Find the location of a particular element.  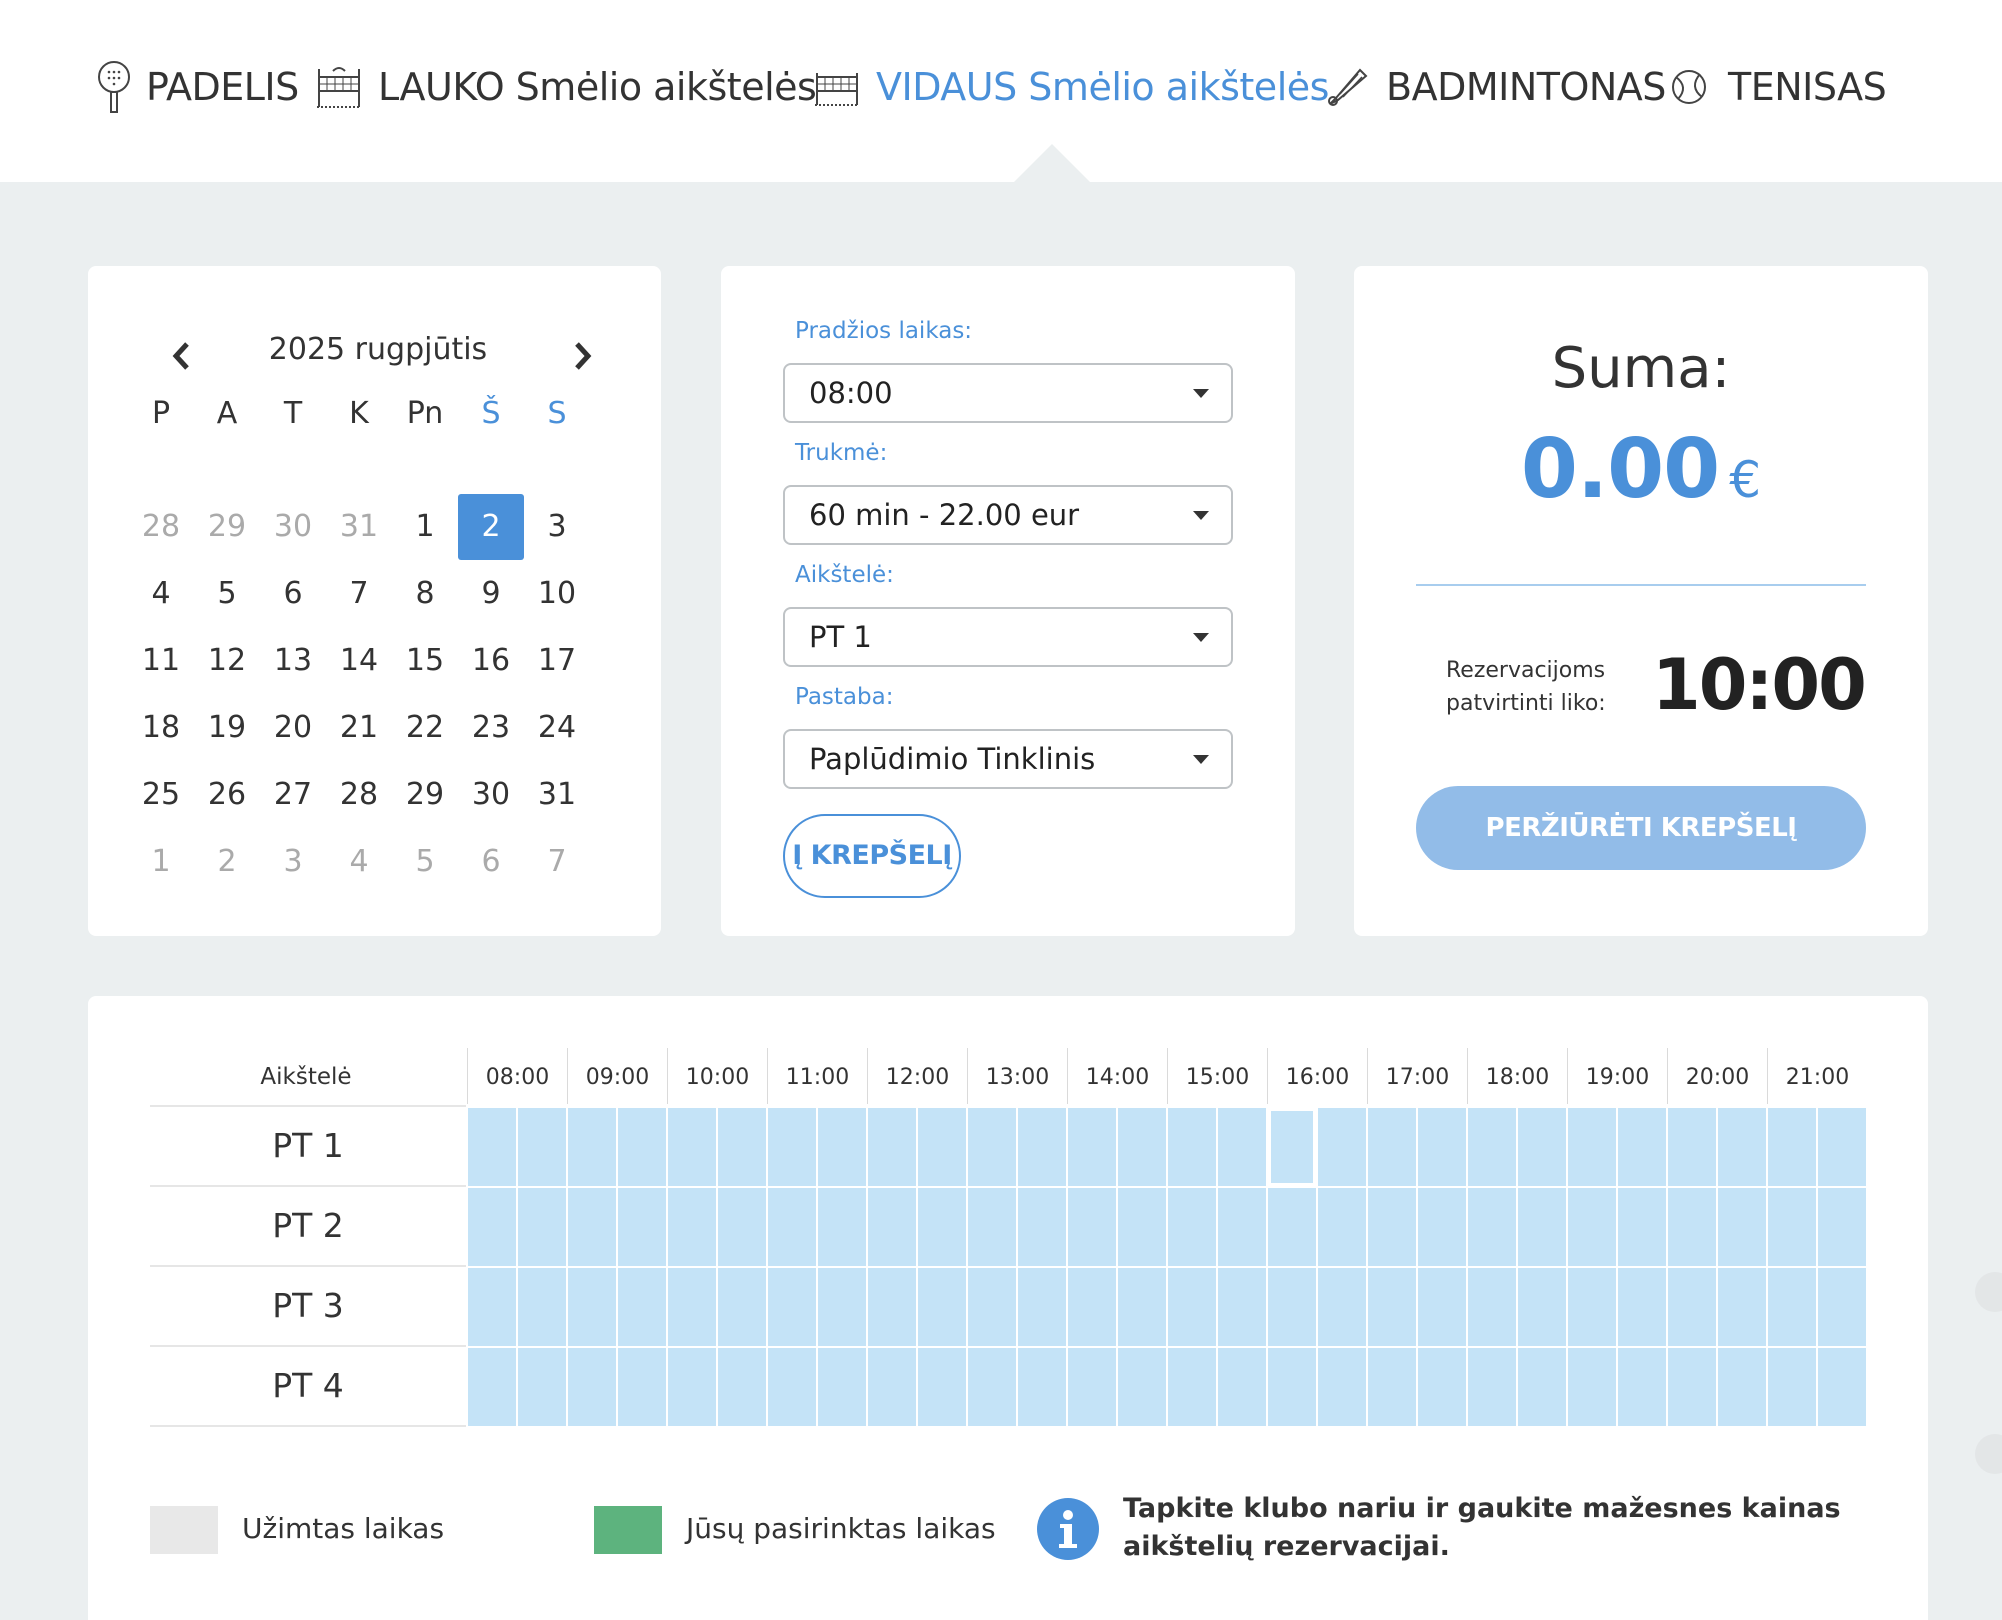

nav-item-tenisas: TENISAS is located at coordinates (1778, 87).